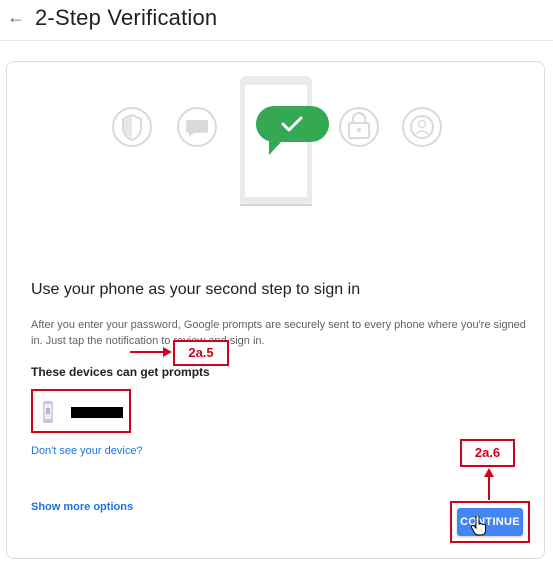 The width and height of the screenshot is (553, 565). I want to click on continue-button-highlight: CONTINUE, so click(490, 522).